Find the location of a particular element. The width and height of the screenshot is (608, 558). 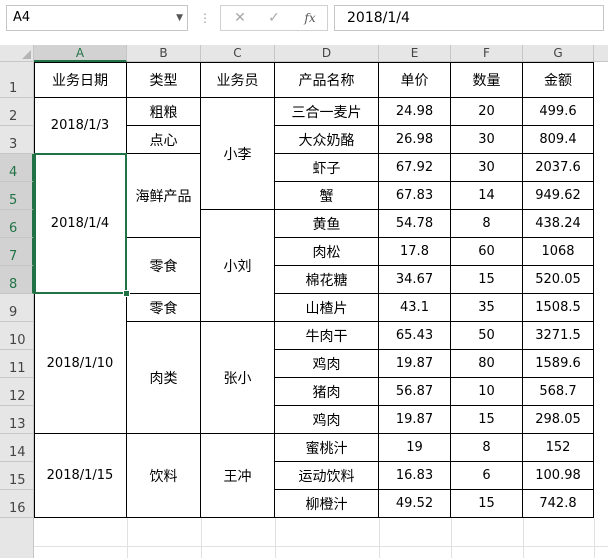

chevron-down-icon: ▼ is located at coordinates (179, 18).